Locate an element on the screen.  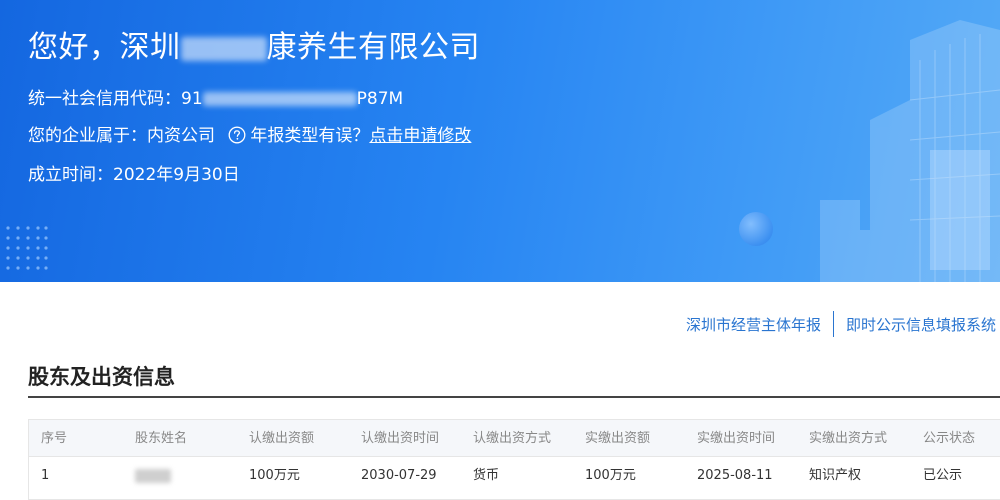
section-title: 股东及出资信息 is located at coordinates (101, 377).